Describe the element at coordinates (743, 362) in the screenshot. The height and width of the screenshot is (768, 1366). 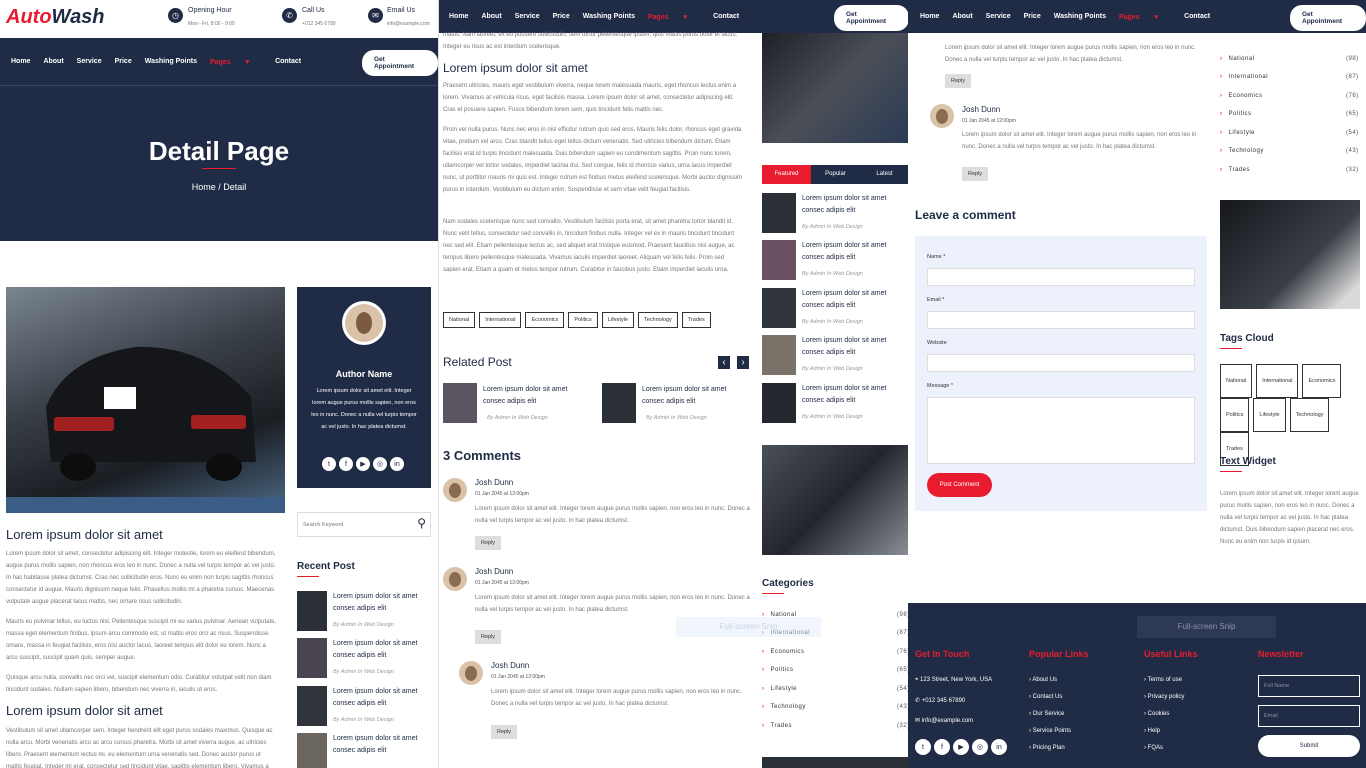
I see `related-next-button: ›` at that location.